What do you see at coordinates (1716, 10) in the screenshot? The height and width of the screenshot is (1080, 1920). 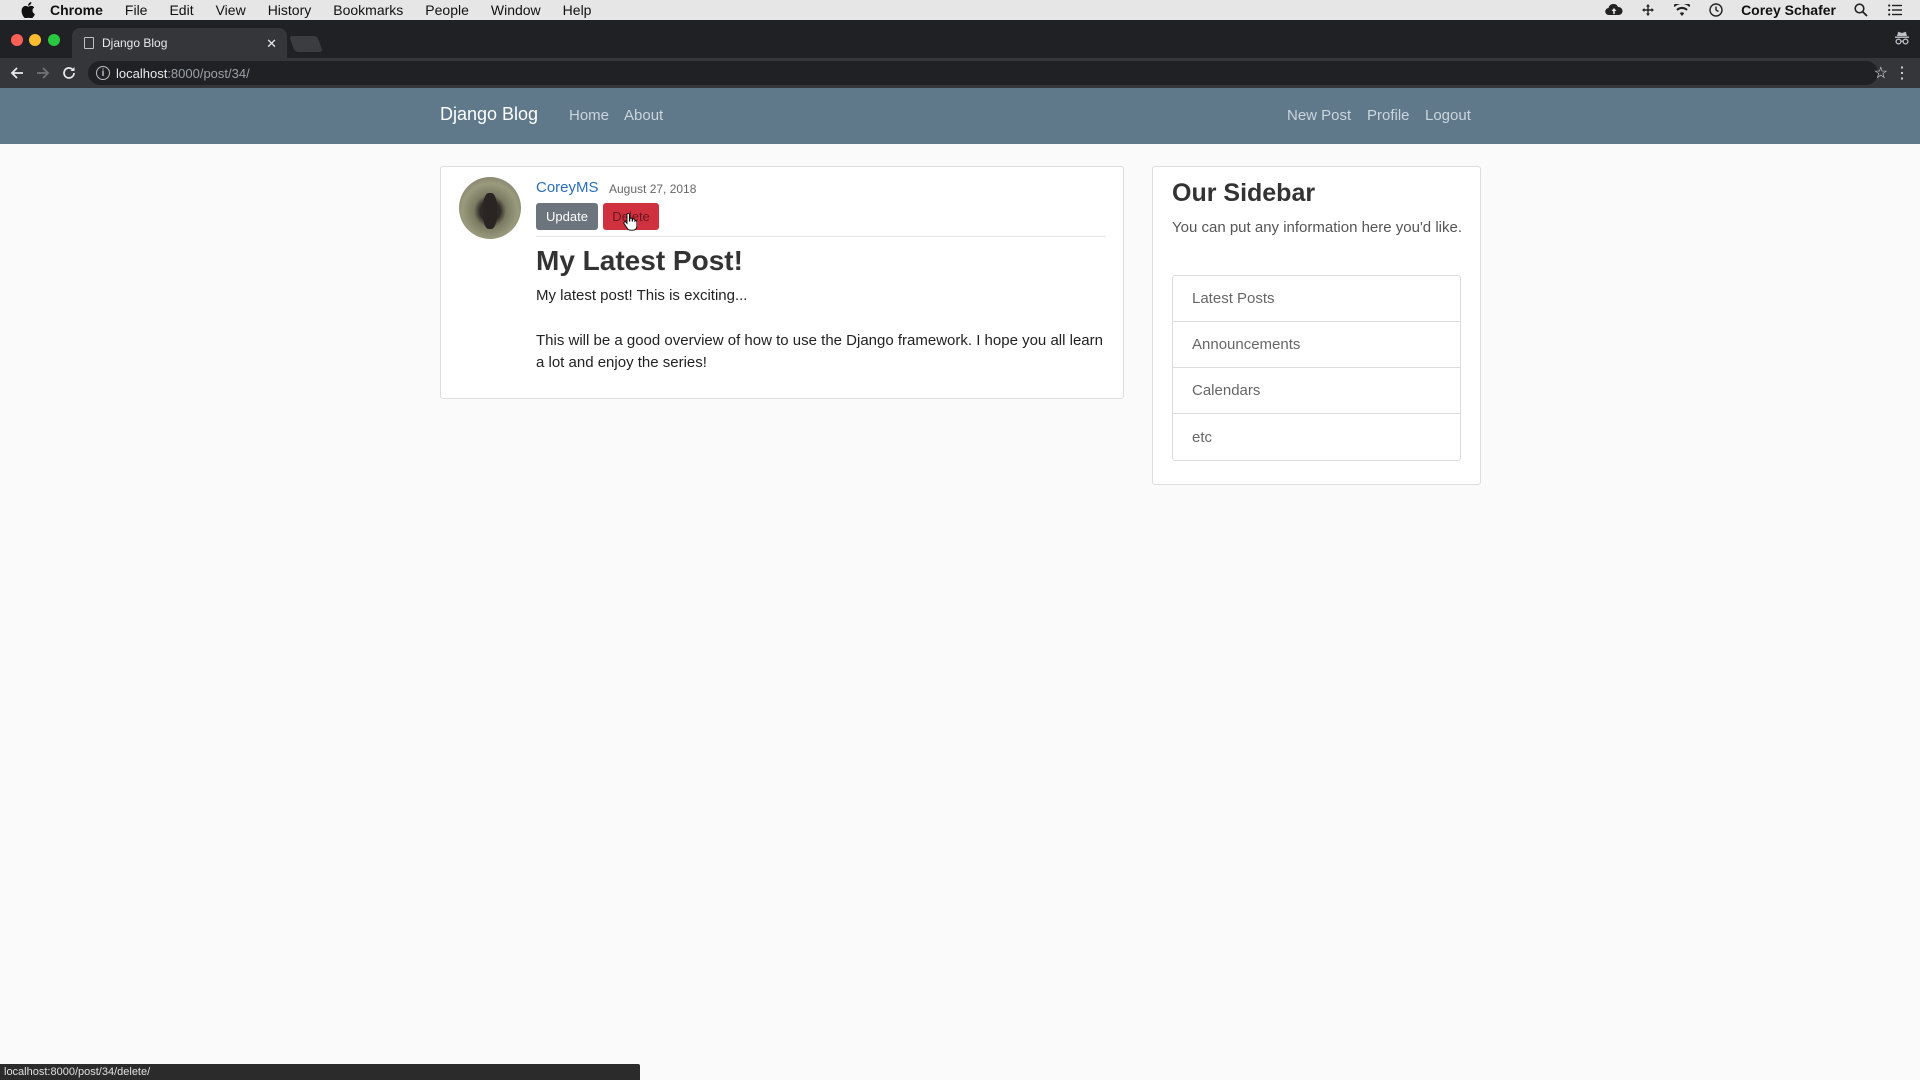 I see `clock-icon` at bounding box center [1716, 10].